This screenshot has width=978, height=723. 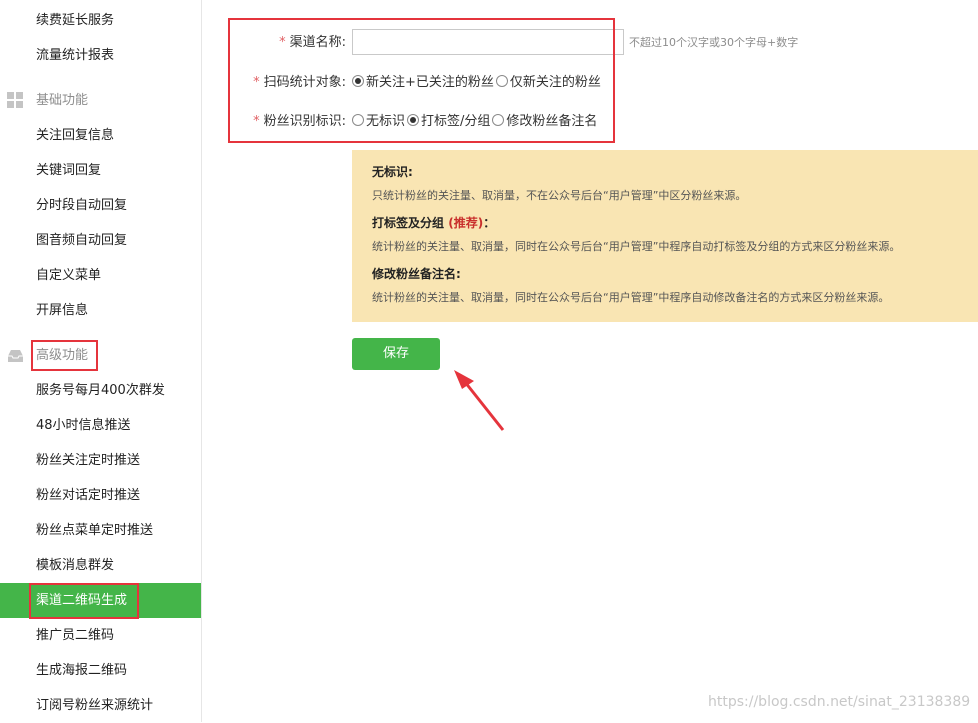 What do you see at coordinates (15, 100) in the screenshot?
I see `grid-icon` at bounding box center [15, 100].